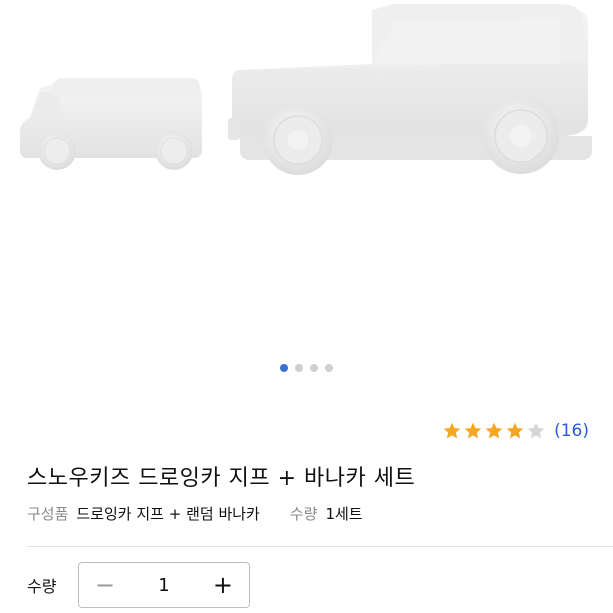 Image resolution: width=613 pixels, height=613 pixels. I want to click on product-rating: (16), so click(515, 431).